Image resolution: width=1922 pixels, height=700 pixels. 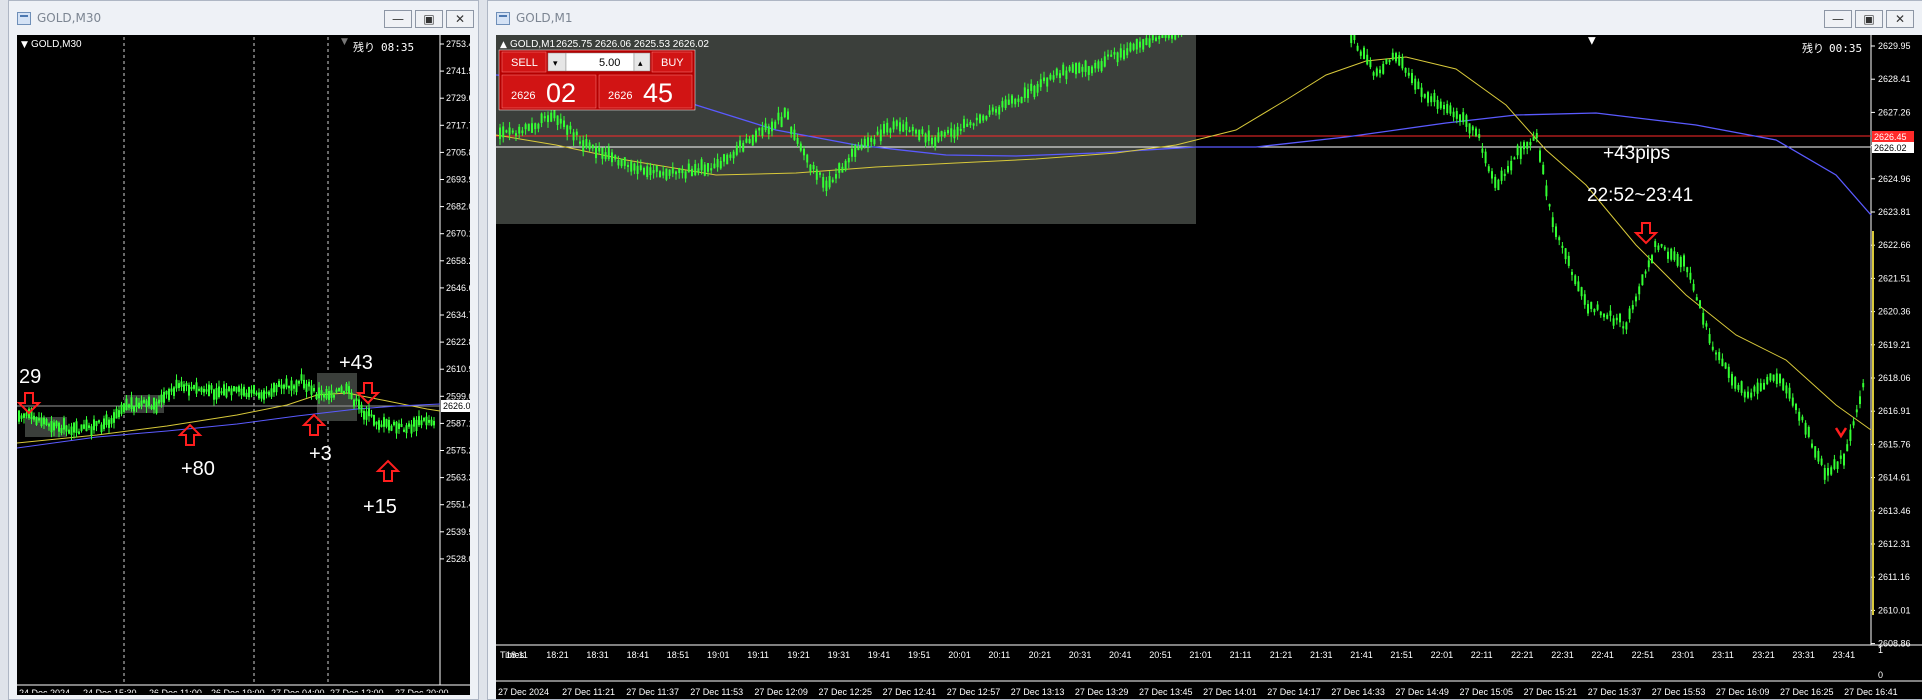 What do you see at coordinates (798, 655) in the screenshot?
I see `times-tick-label: 19:21` at bounding box center [798, 655].